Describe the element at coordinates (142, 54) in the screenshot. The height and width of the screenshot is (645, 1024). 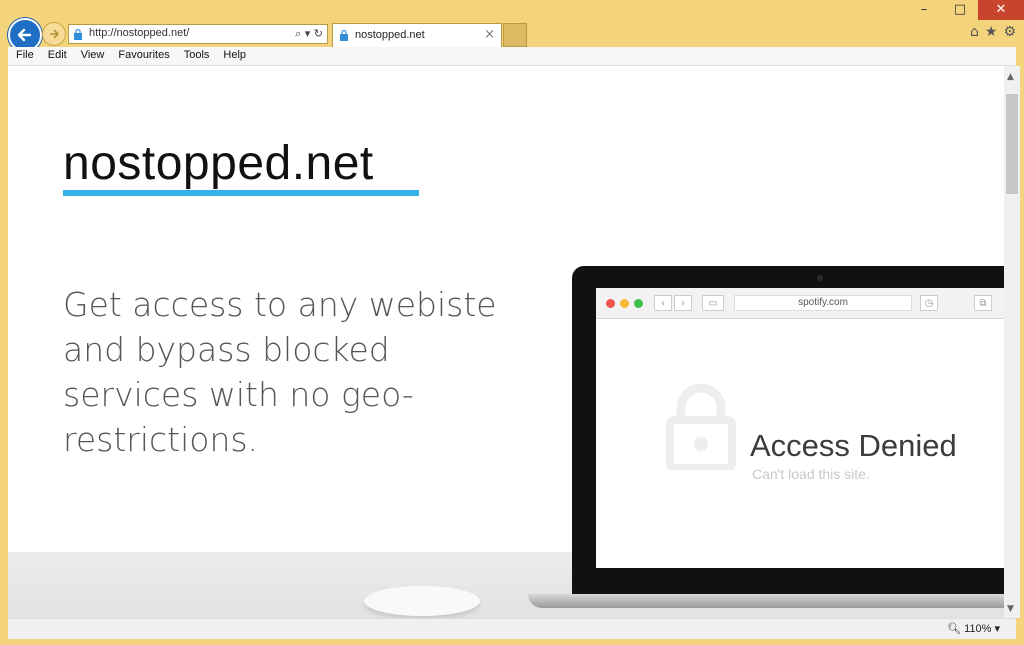
I see `menu-favourites: Favourites` at that location.